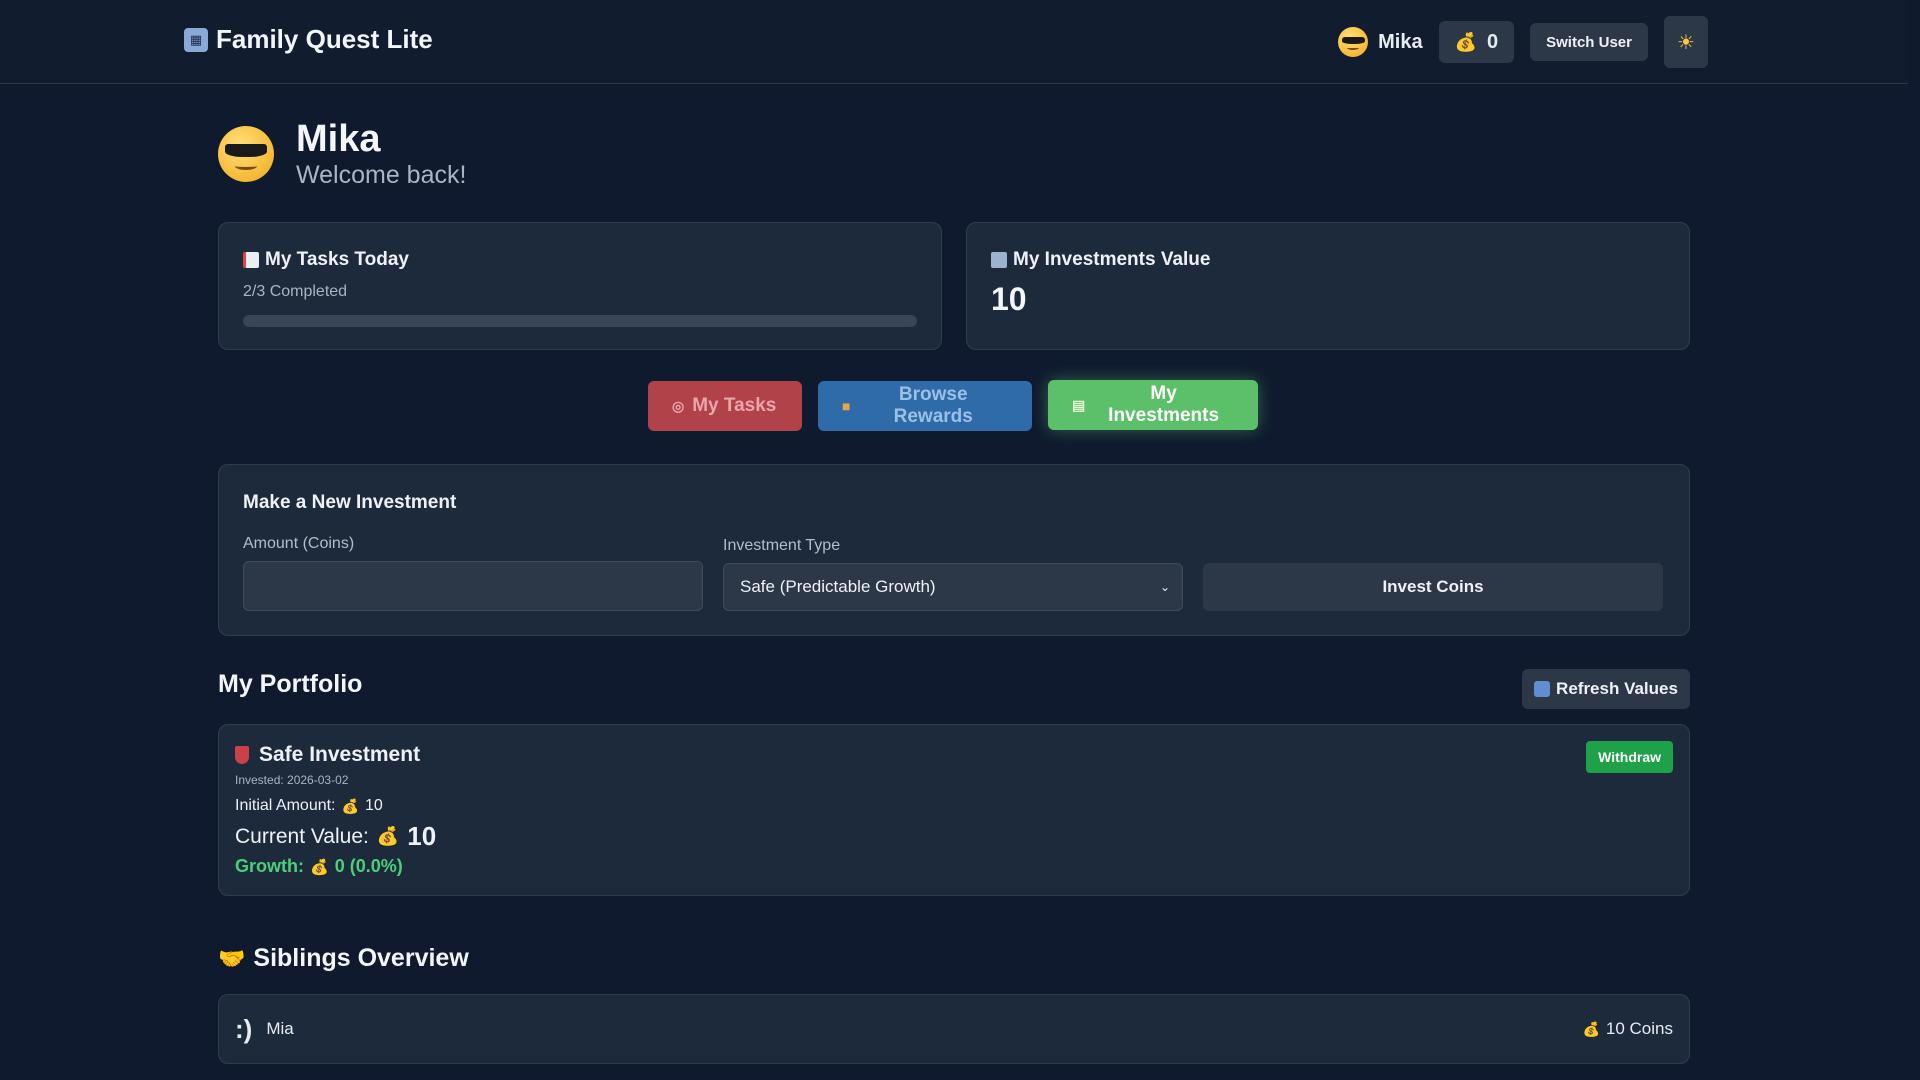  I want to click on initial-amount-label: Initial Amount:, so click(285, 805).